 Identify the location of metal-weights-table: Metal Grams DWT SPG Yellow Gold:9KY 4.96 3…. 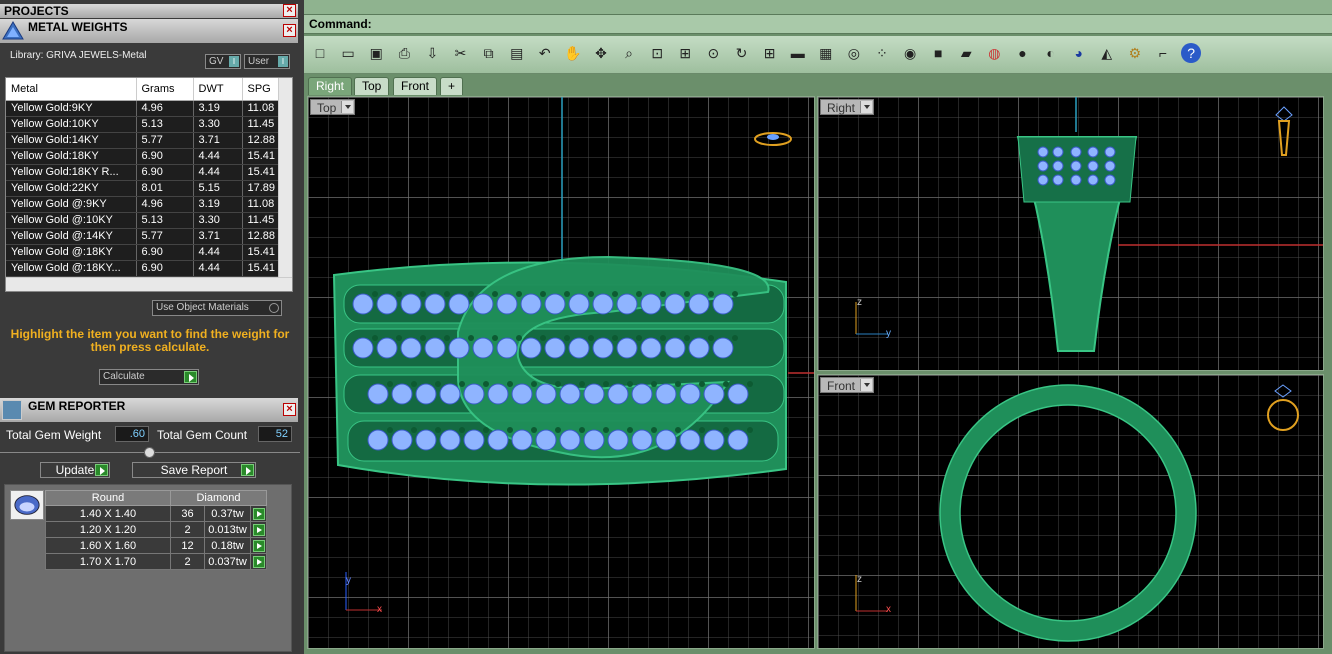
(149, 184).